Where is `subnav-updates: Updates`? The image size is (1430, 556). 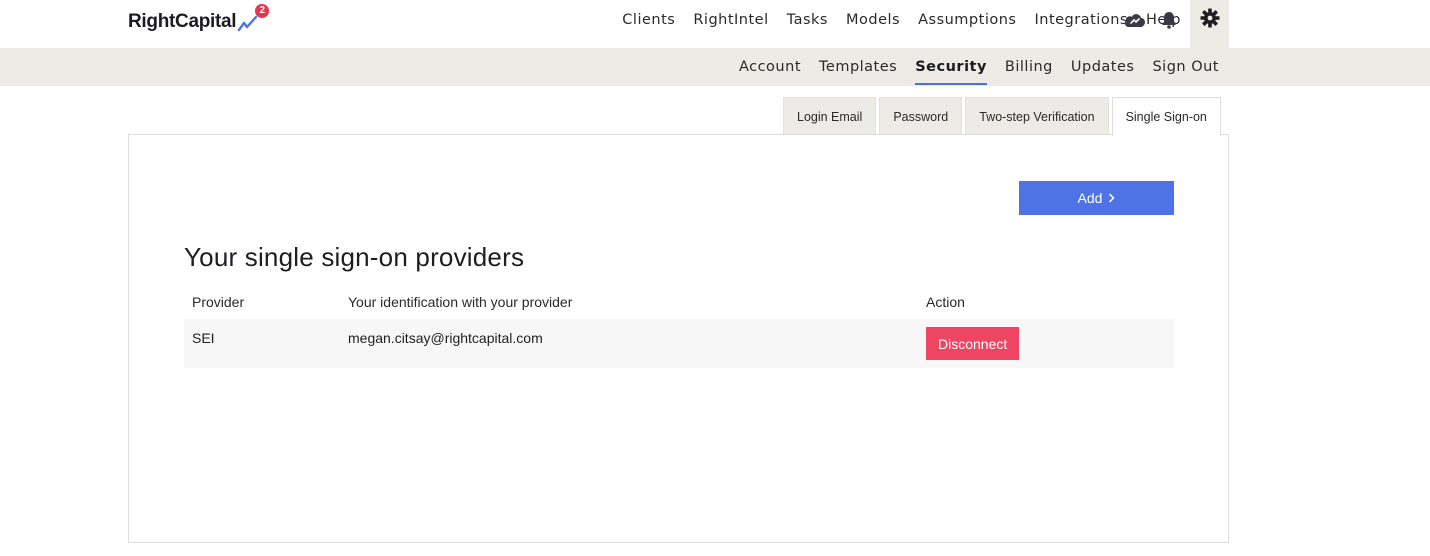
subnav-updates: Updates is located at coordinates (1103, 67).